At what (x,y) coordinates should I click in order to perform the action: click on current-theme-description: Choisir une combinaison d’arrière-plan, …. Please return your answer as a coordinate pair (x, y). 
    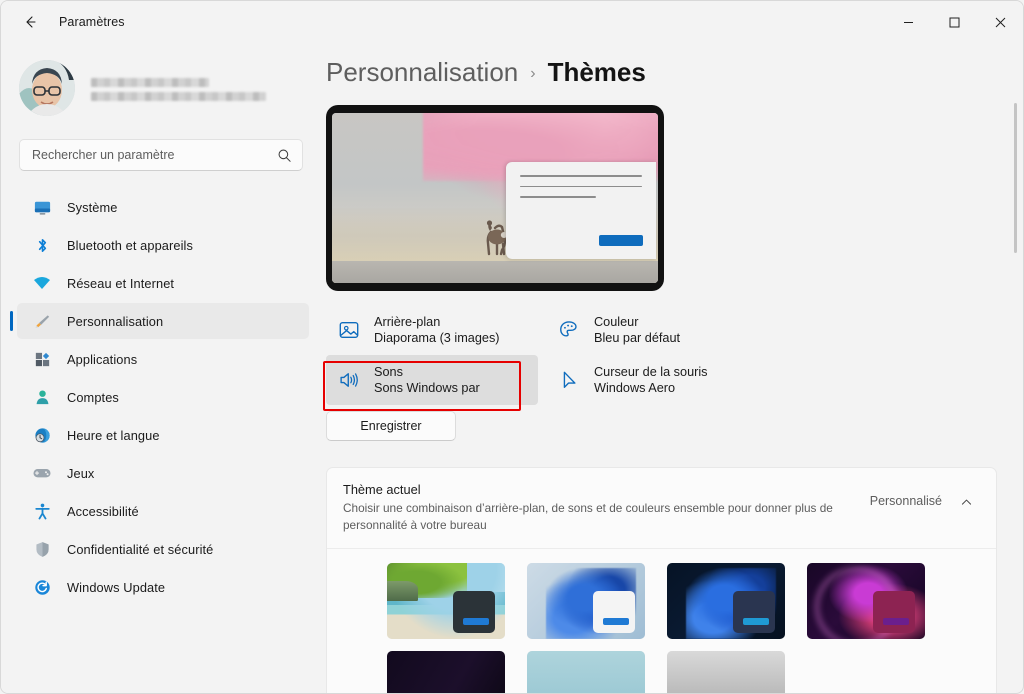
    Looking at the image, I should click on (588, 517).